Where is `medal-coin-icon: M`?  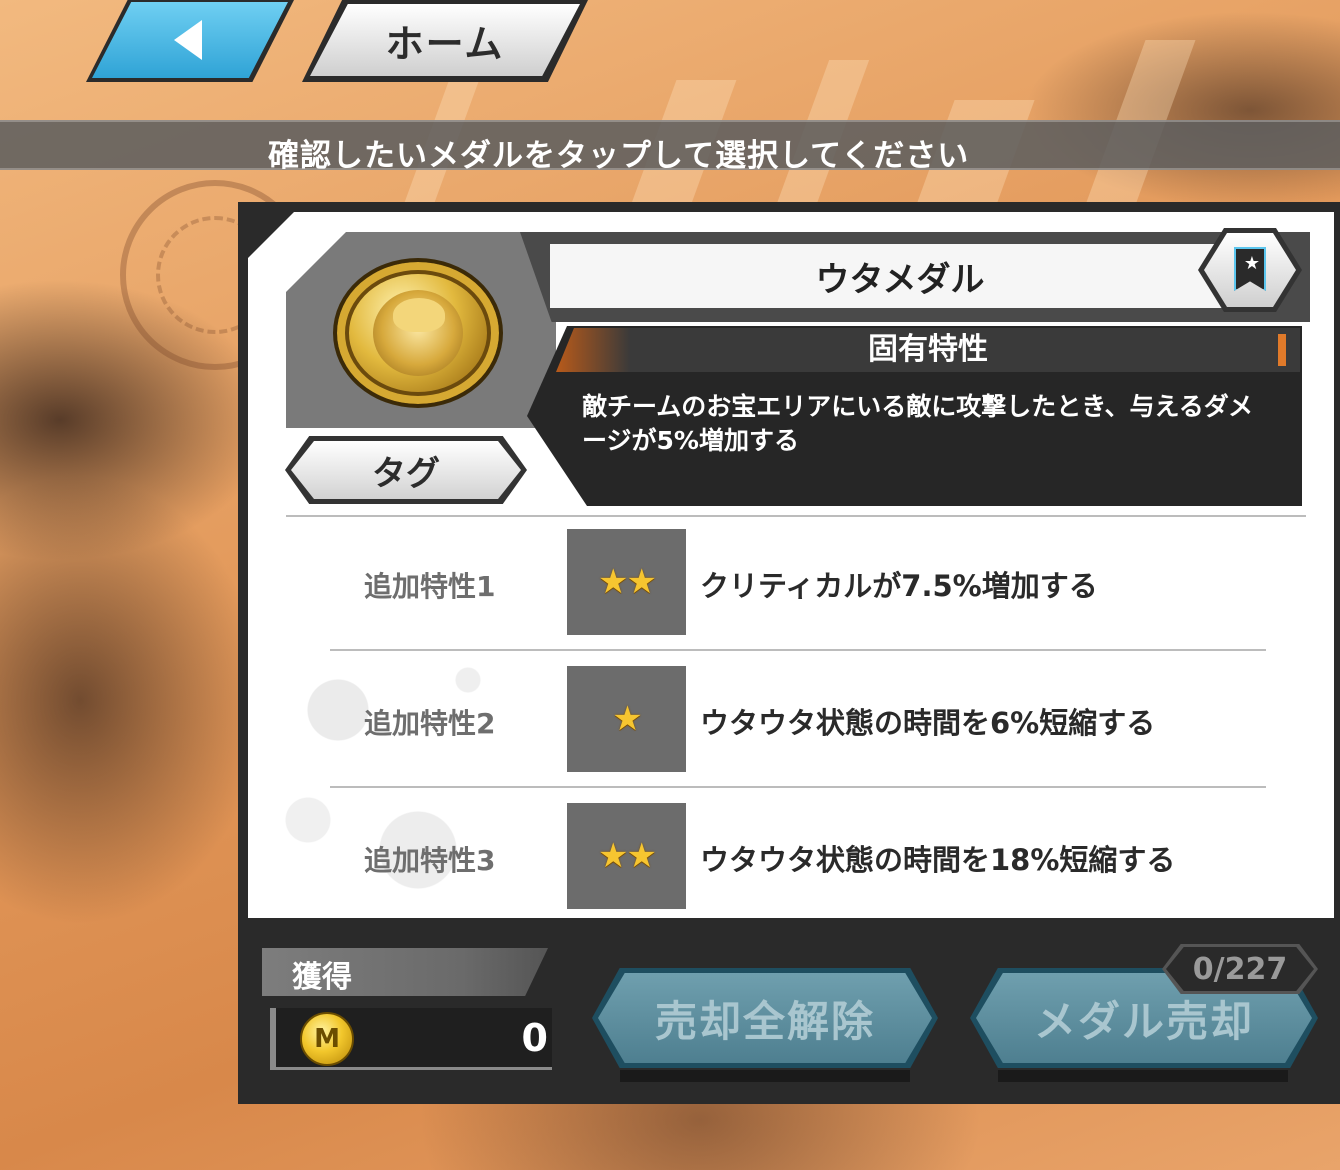
medal-coin-icon: M is located at coordinates (327, 1039).